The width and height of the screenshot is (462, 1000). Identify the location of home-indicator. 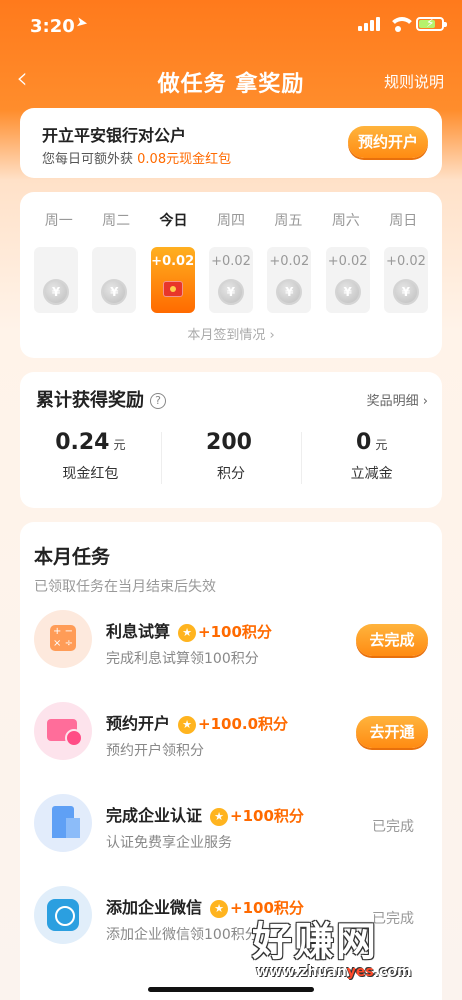
(231, 989).